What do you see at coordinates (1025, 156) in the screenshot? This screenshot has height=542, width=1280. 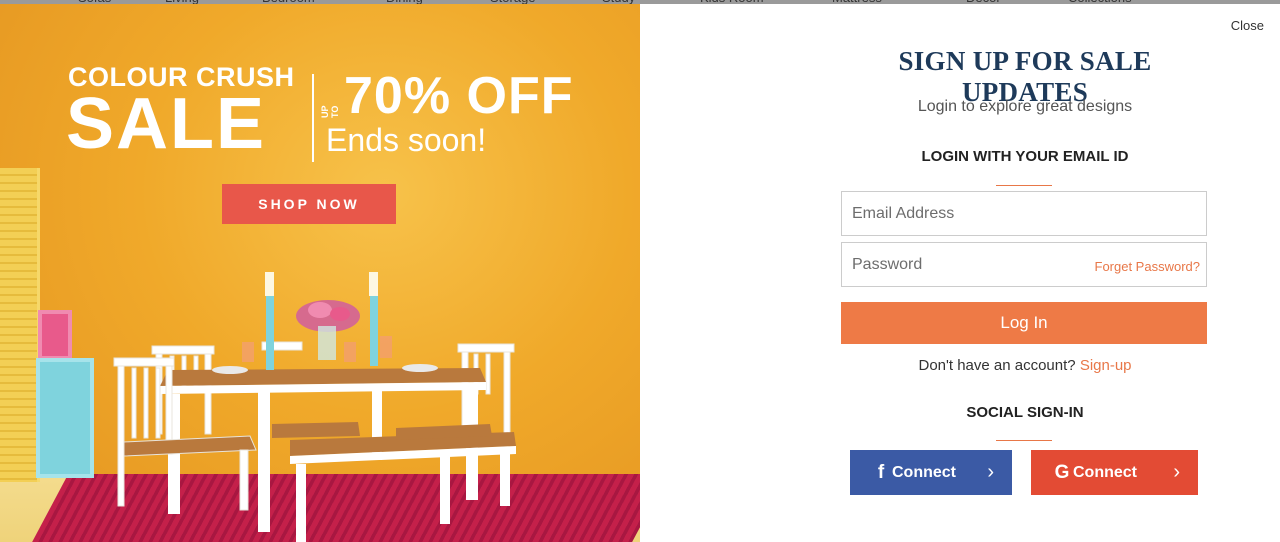 I see `email-section-title: LOGIN WITH YOUR EMAIL ID` at bounding box center [1025, 156].